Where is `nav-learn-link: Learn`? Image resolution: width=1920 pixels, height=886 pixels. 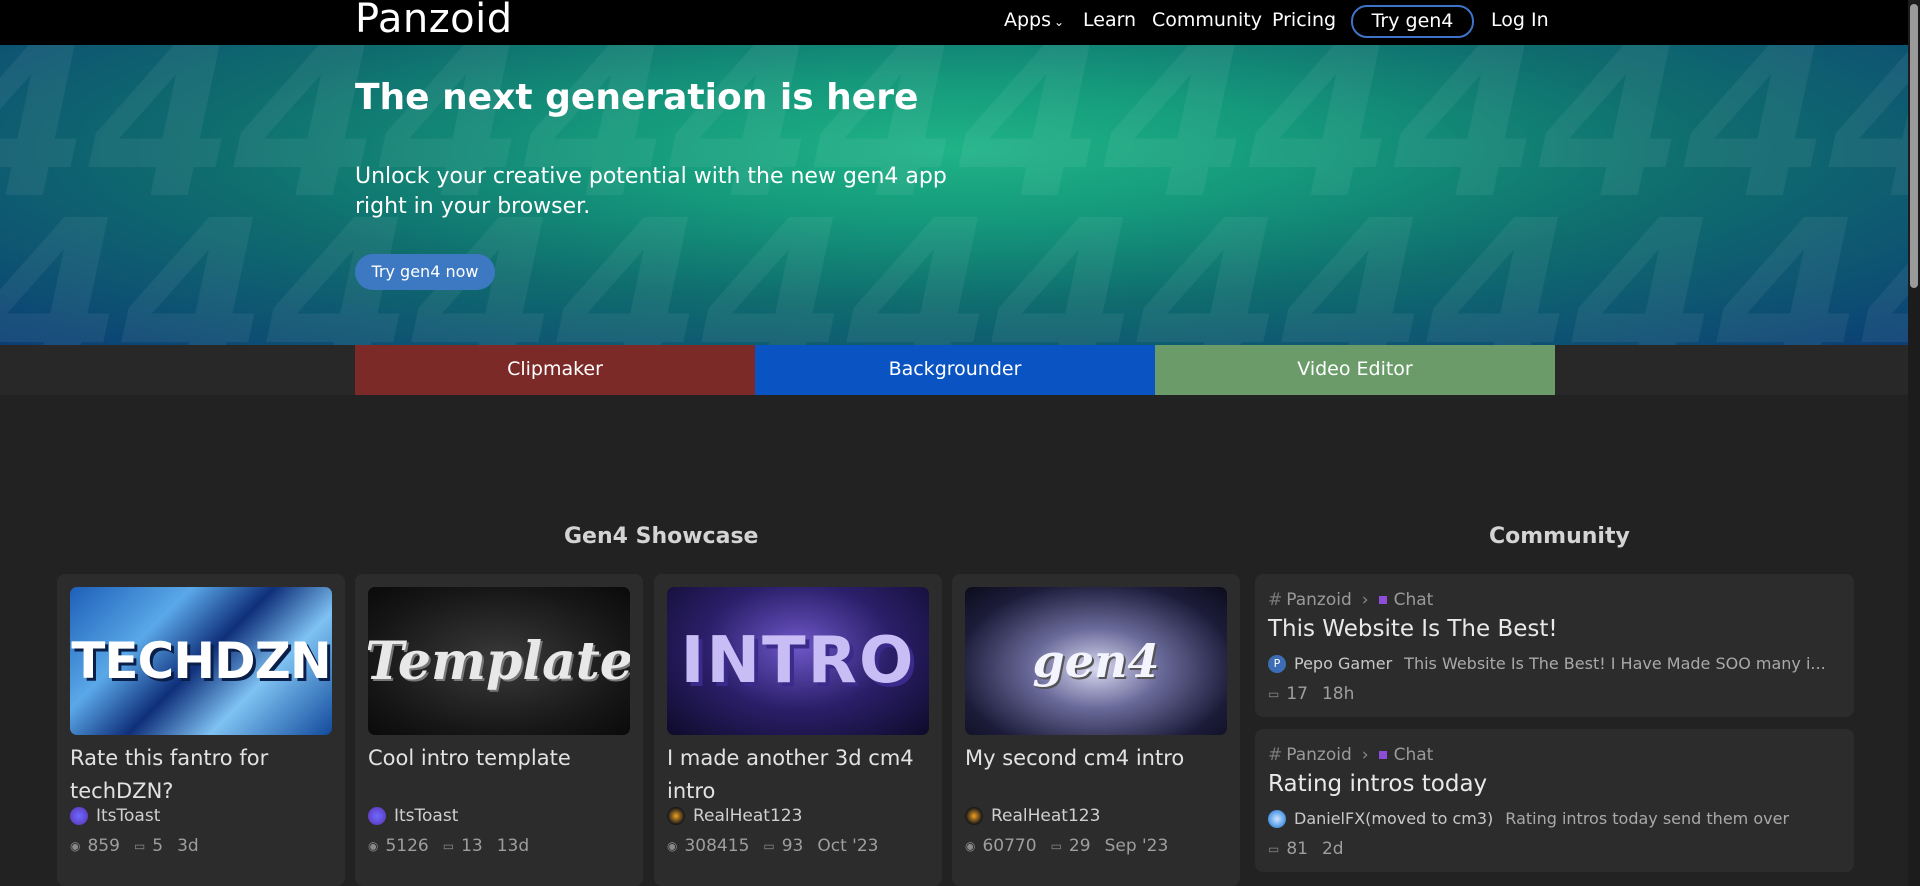 nav-learn-link: Learn is located at coordinates (1109, 20).